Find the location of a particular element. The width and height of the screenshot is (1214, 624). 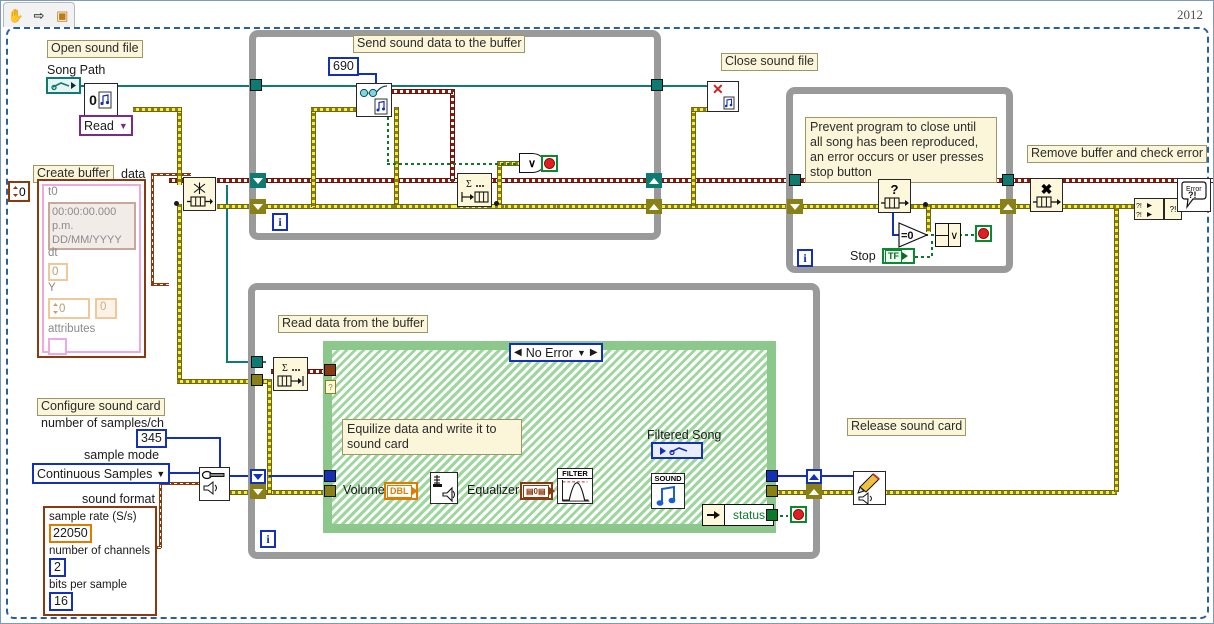

wire-dd-openfile-horiz is located at coordinates (157, 109).